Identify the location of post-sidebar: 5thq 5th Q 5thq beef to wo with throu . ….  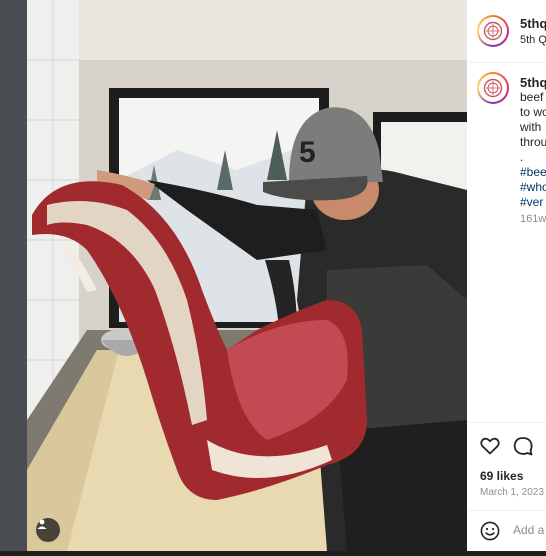
(506, 275).